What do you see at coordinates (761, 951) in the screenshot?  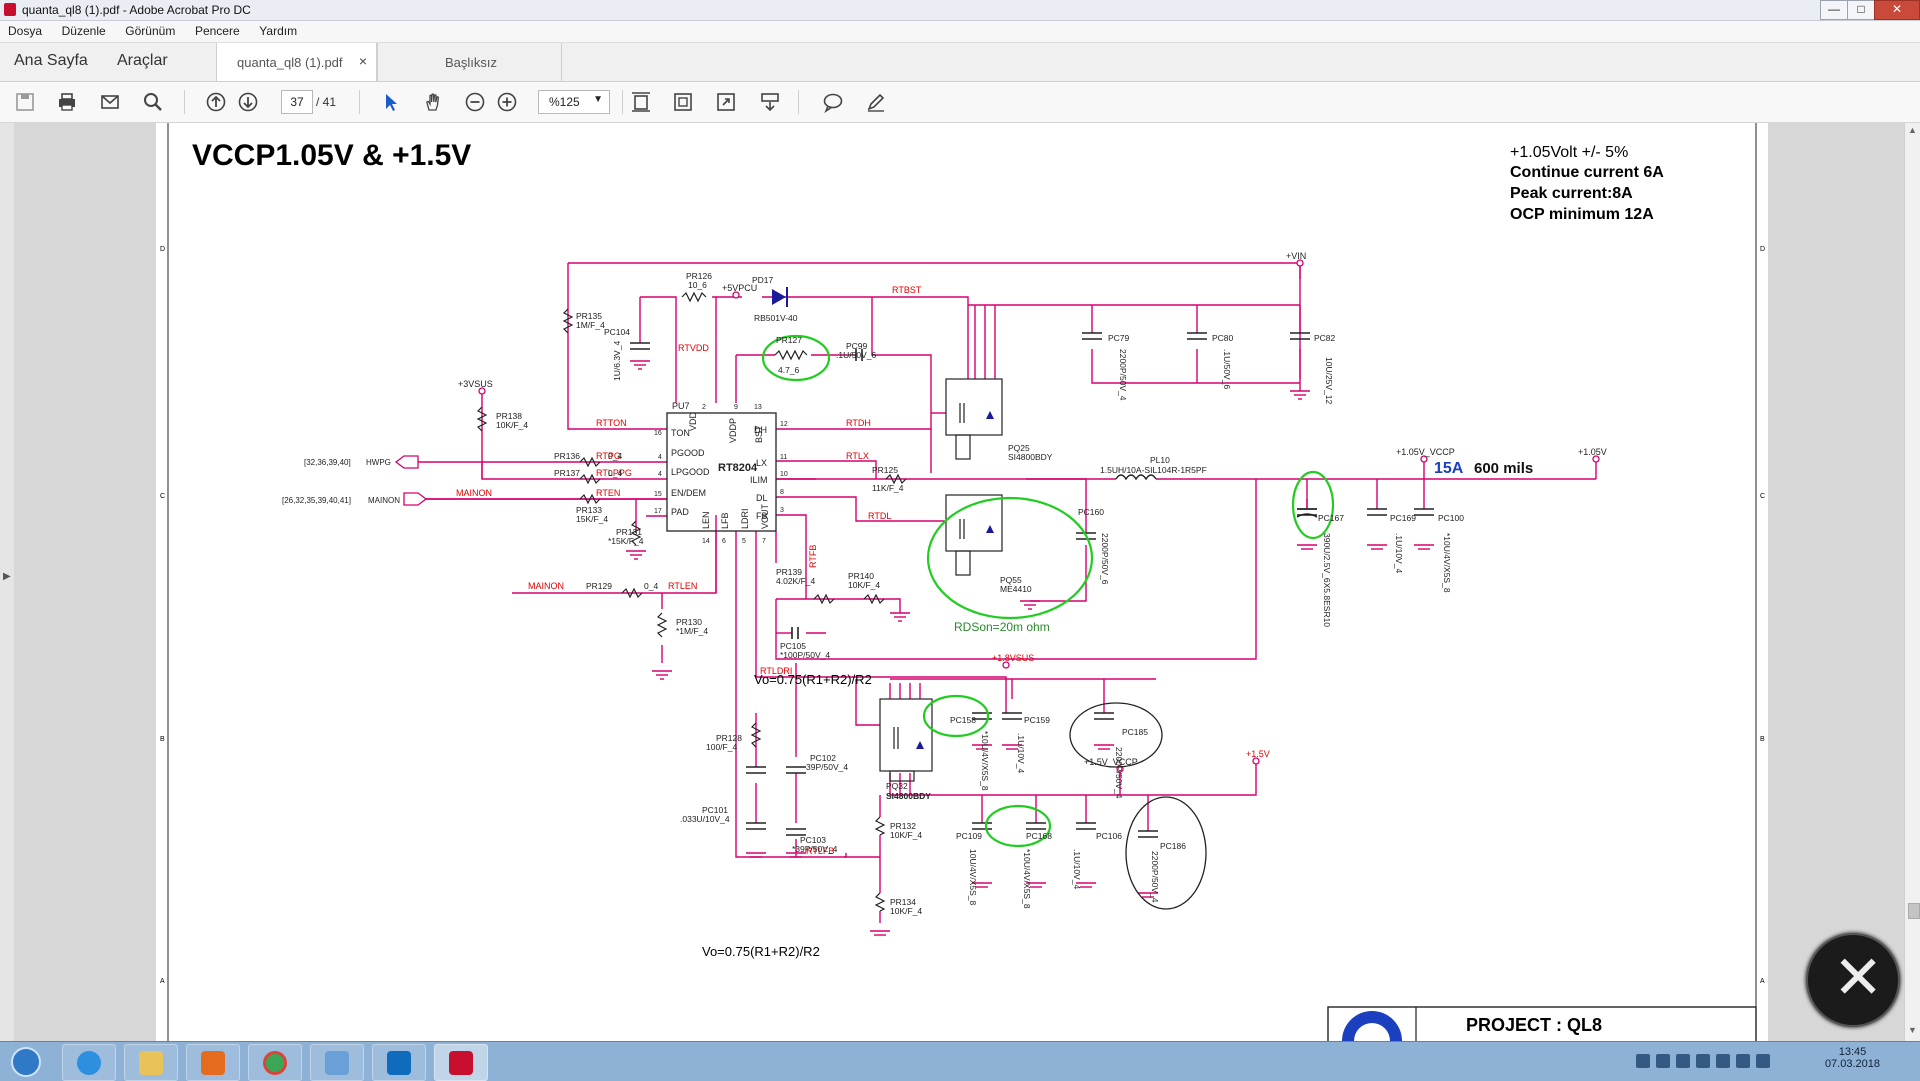 I see `vo-formula: Vo=0.75(R1+R2)/R2` at bounding box center [761, 951].